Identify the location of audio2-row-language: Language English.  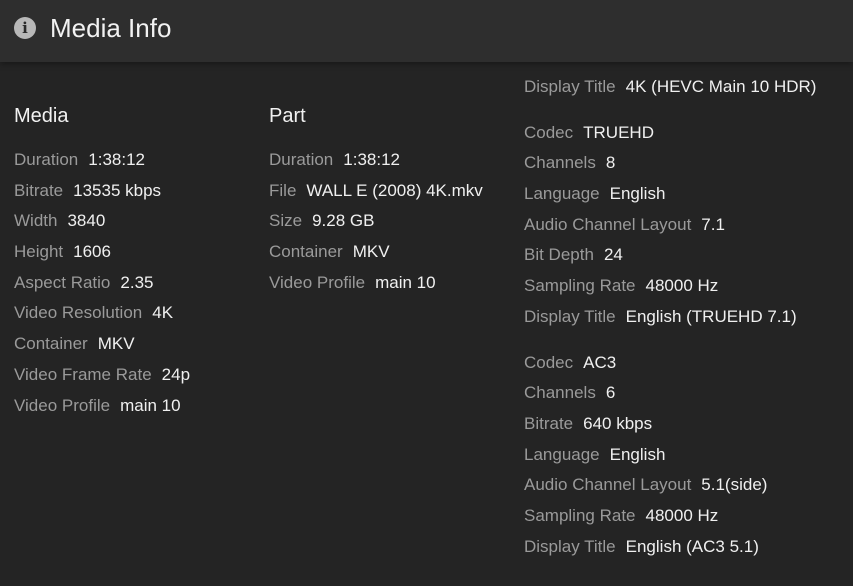
(670, 455).